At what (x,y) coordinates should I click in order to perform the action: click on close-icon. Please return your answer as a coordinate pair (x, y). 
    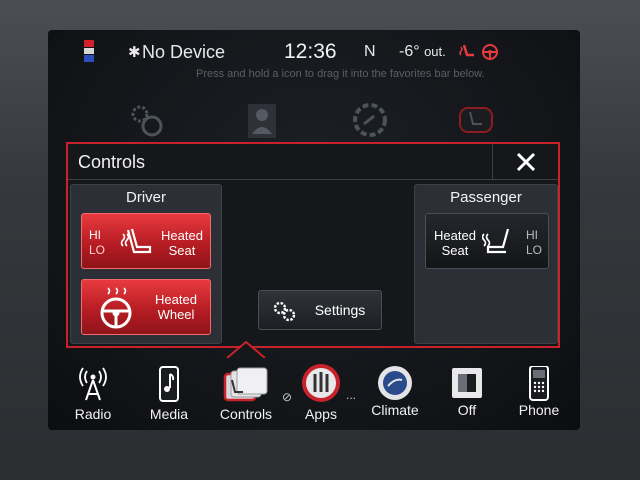
    Looking at the image, I should click on (526, 162).